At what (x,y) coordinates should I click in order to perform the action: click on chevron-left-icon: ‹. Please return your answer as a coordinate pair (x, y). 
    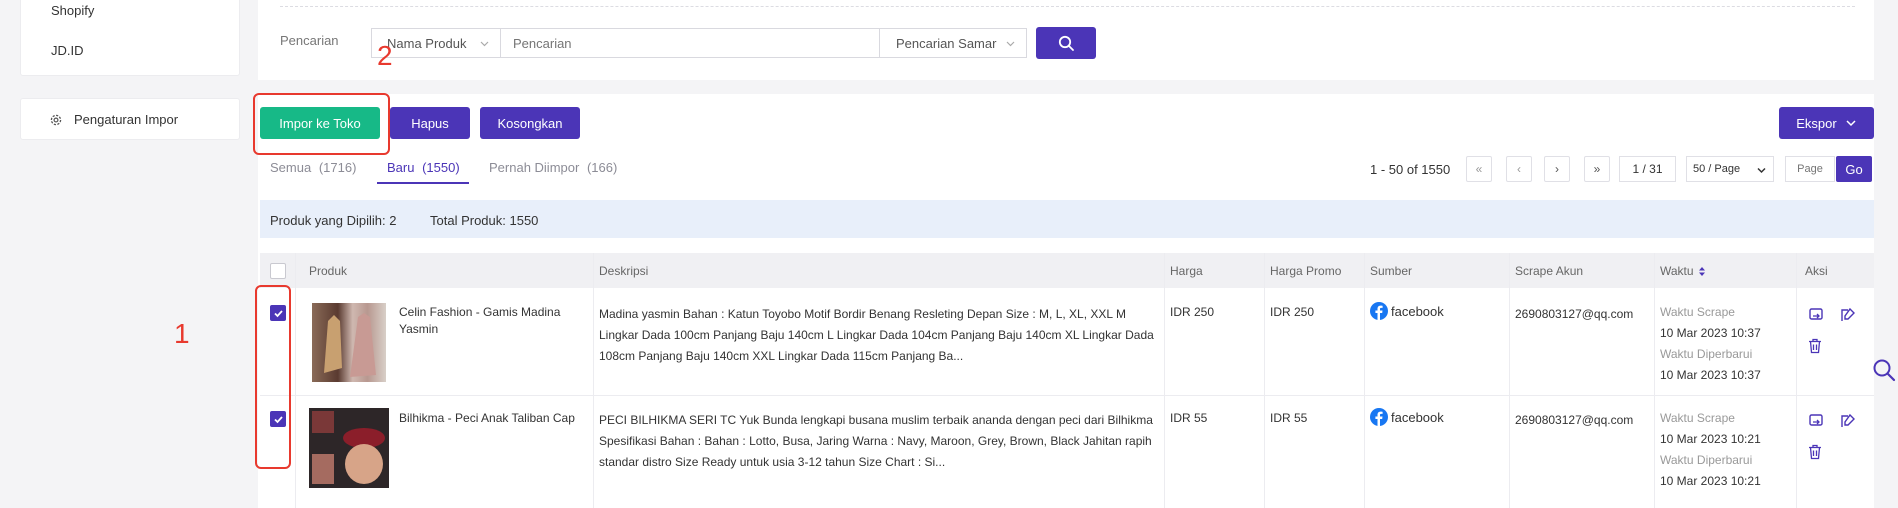
    Looking at the image, I should click on (1519, 169).